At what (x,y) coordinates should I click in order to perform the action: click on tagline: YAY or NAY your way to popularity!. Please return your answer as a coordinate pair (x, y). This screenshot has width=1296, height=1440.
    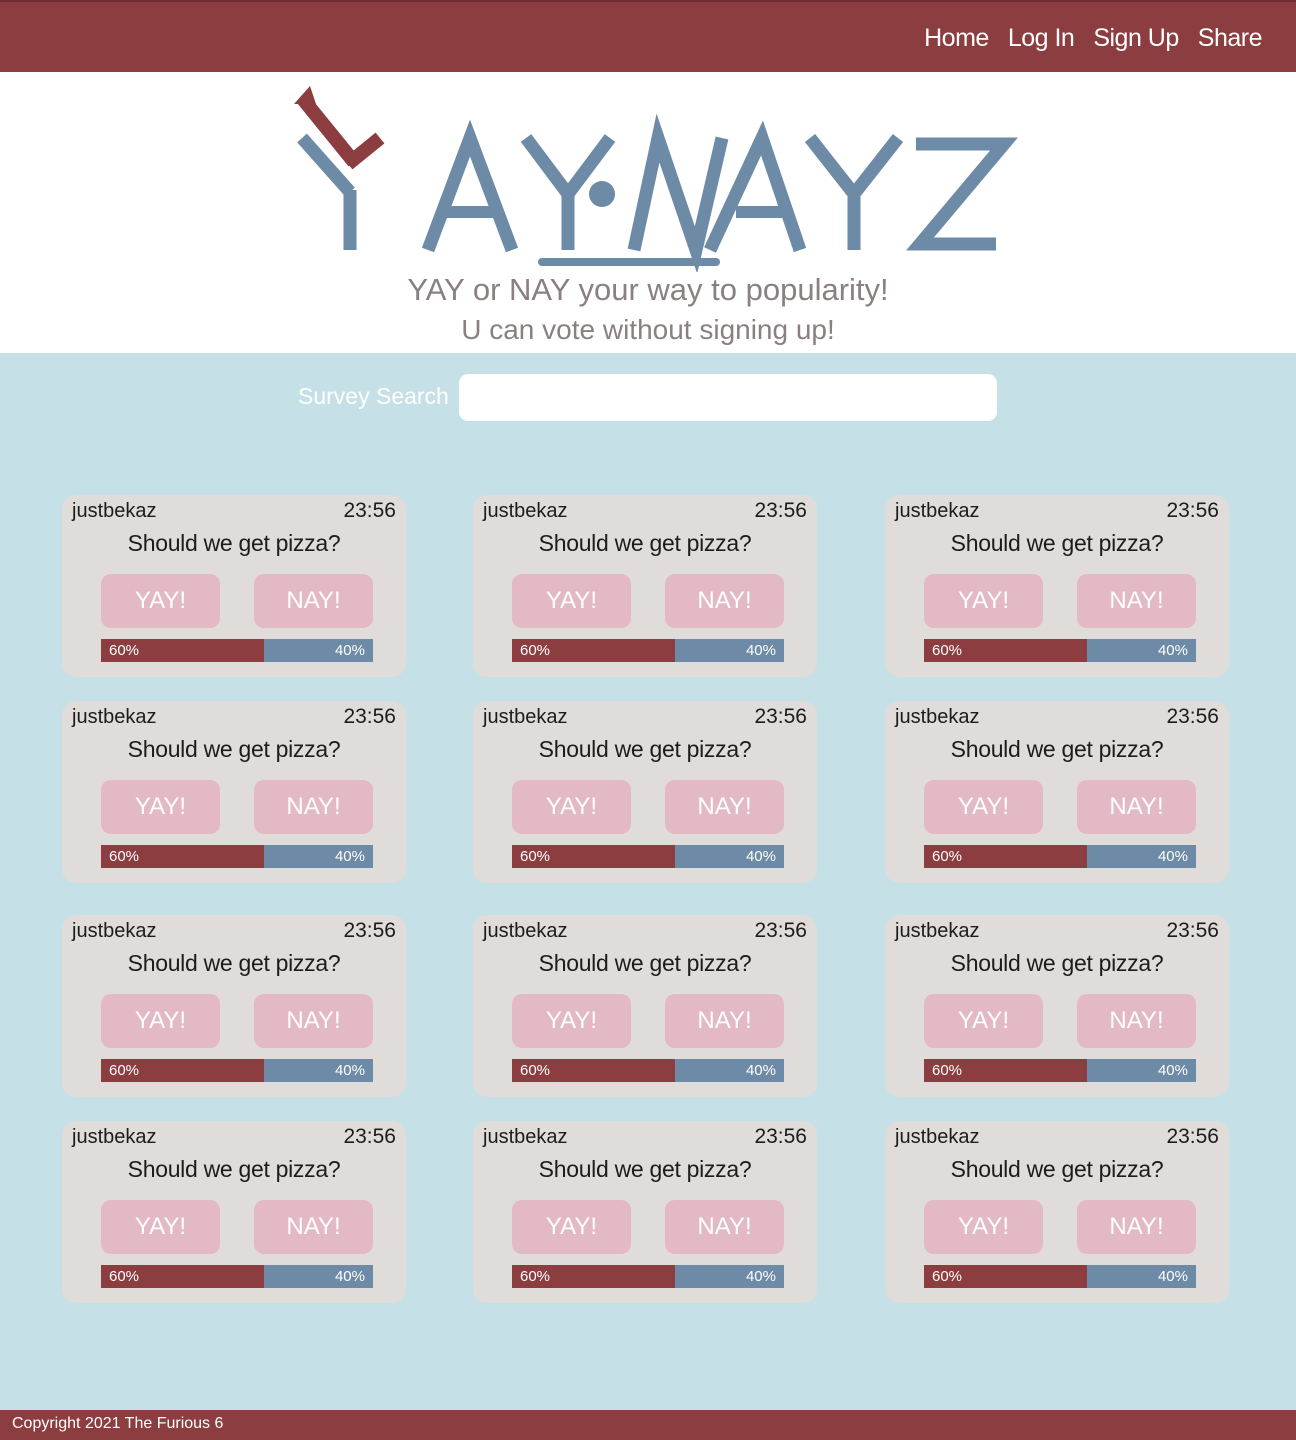
    Looking at the image, I should click on (648, 289).